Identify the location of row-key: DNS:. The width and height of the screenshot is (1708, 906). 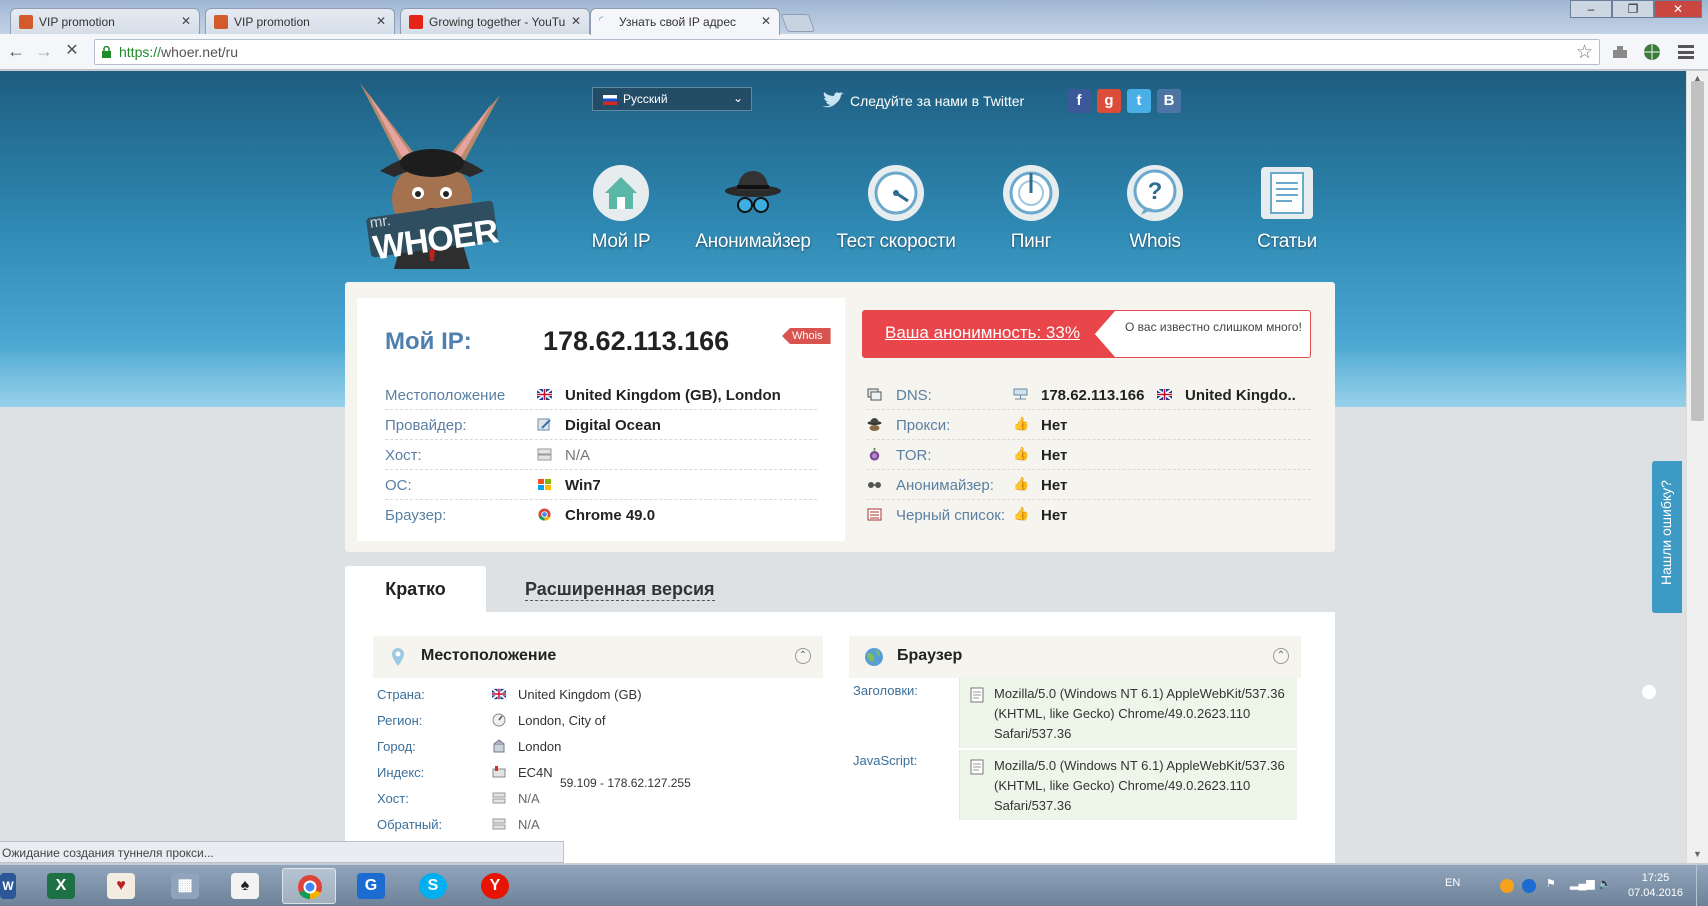
(914, 395).